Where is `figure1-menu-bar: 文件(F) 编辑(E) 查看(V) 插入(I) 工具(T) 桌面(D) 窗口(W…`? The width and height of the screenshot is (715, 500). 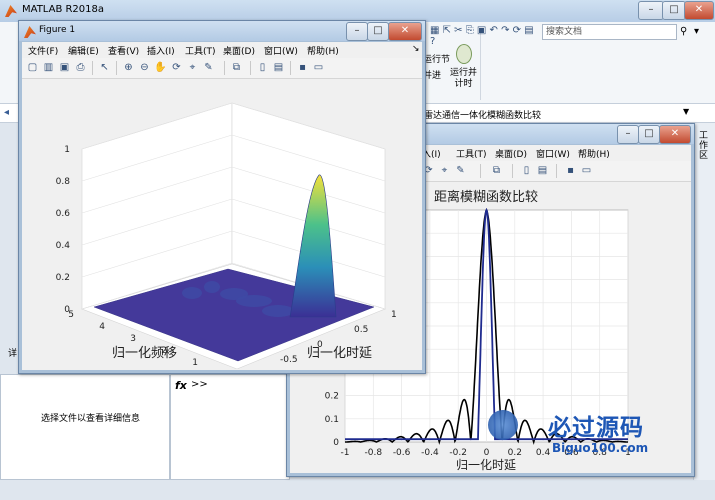
figure1-menu-bar: 文件(F) 编辑(E) 查看(V) 插入(I) 工具(T) 桌面(D) 窗口(W… is located at coordinates (222, 50).